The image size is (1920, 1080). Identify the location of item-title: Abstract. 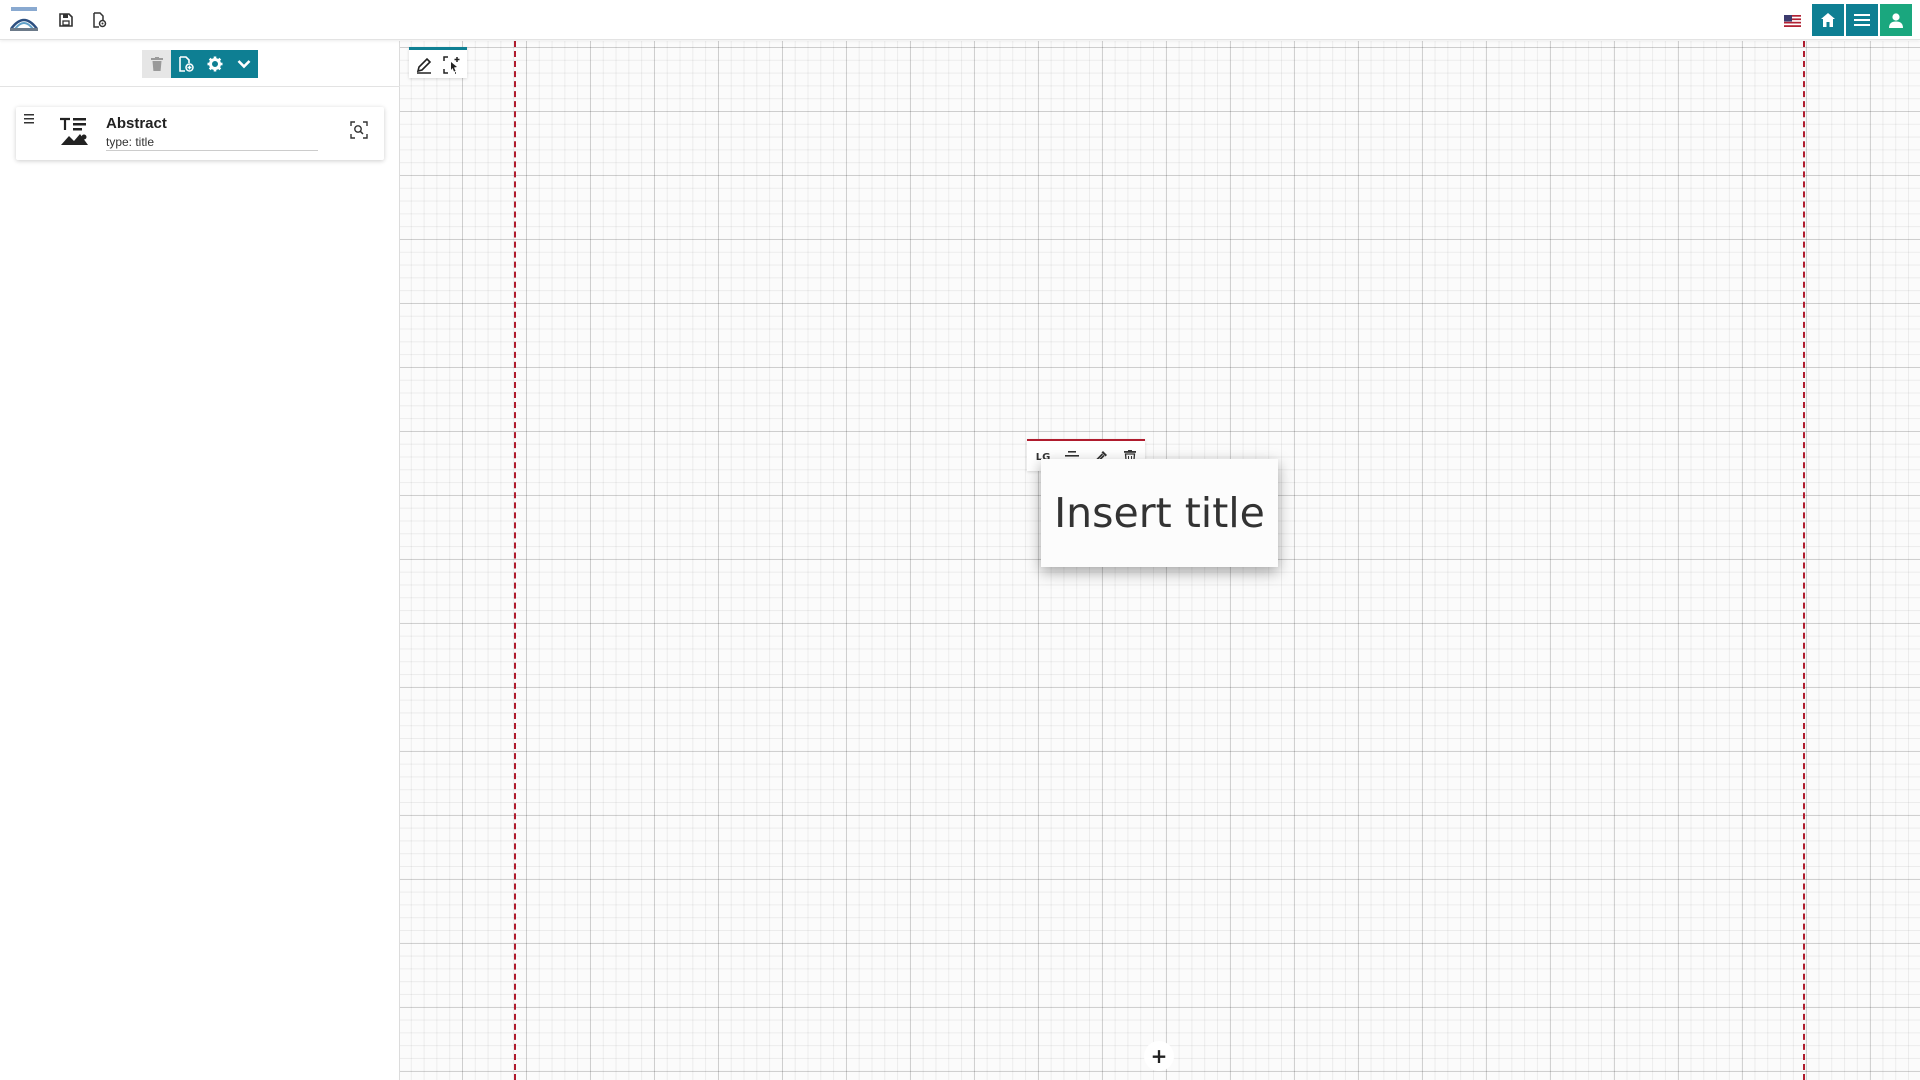
(136, 123).